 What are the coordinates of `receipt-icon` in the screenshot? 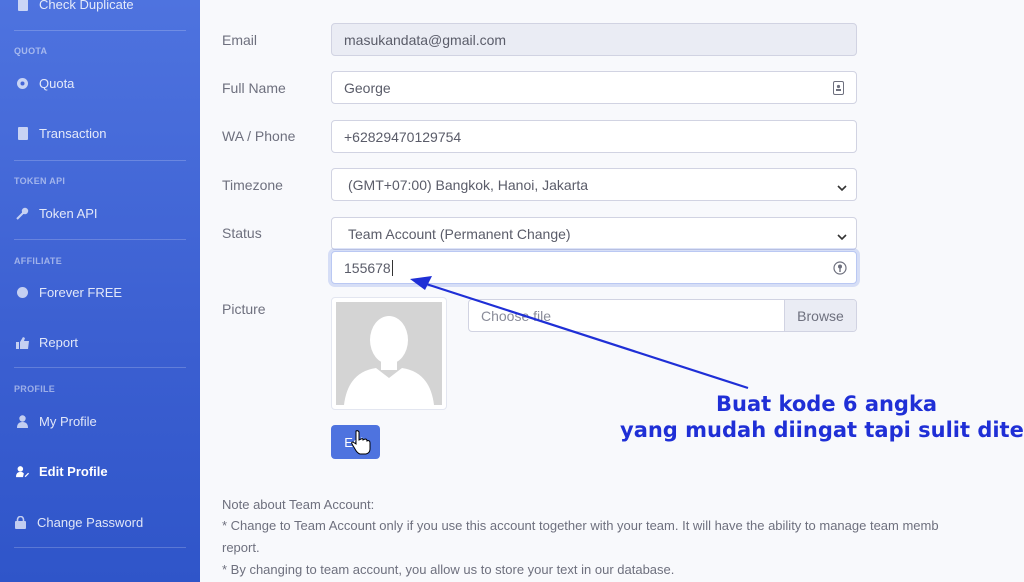 It's located at (22, 133).